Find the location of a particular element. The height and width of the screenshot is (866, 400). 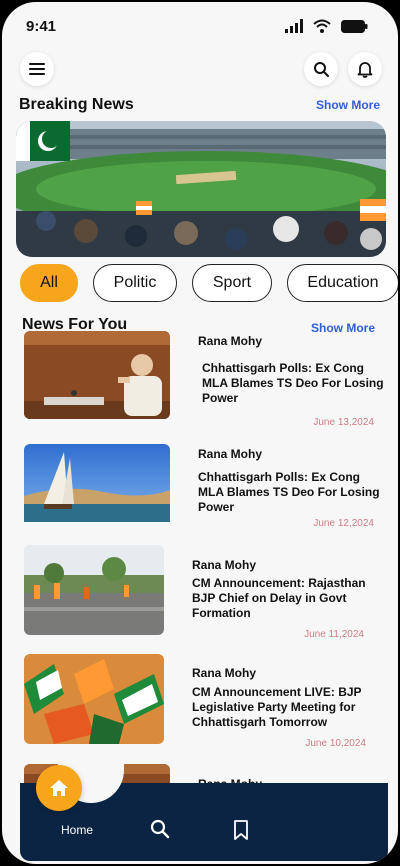

news-date: June 11,2024 is located at coordinates (334, 634).